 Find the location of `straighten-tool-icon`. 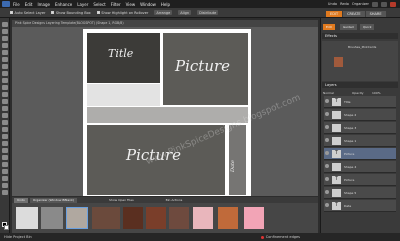

straighten-tool-icon is located at coordinates (5, 101).